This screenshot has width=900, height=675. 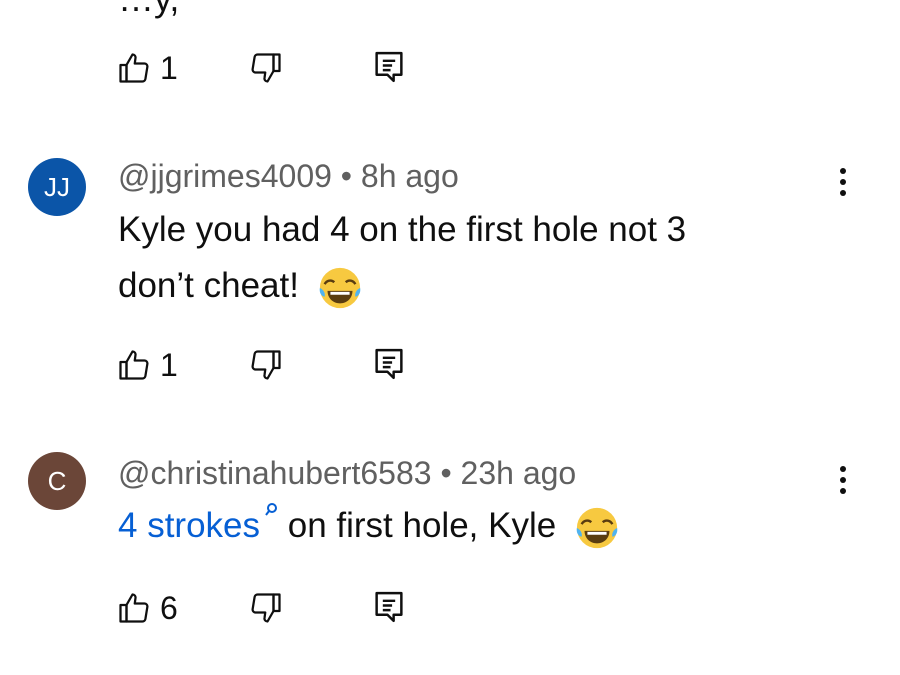 I want to click on comment-time: 23h ago, so click(x=518, y=473).